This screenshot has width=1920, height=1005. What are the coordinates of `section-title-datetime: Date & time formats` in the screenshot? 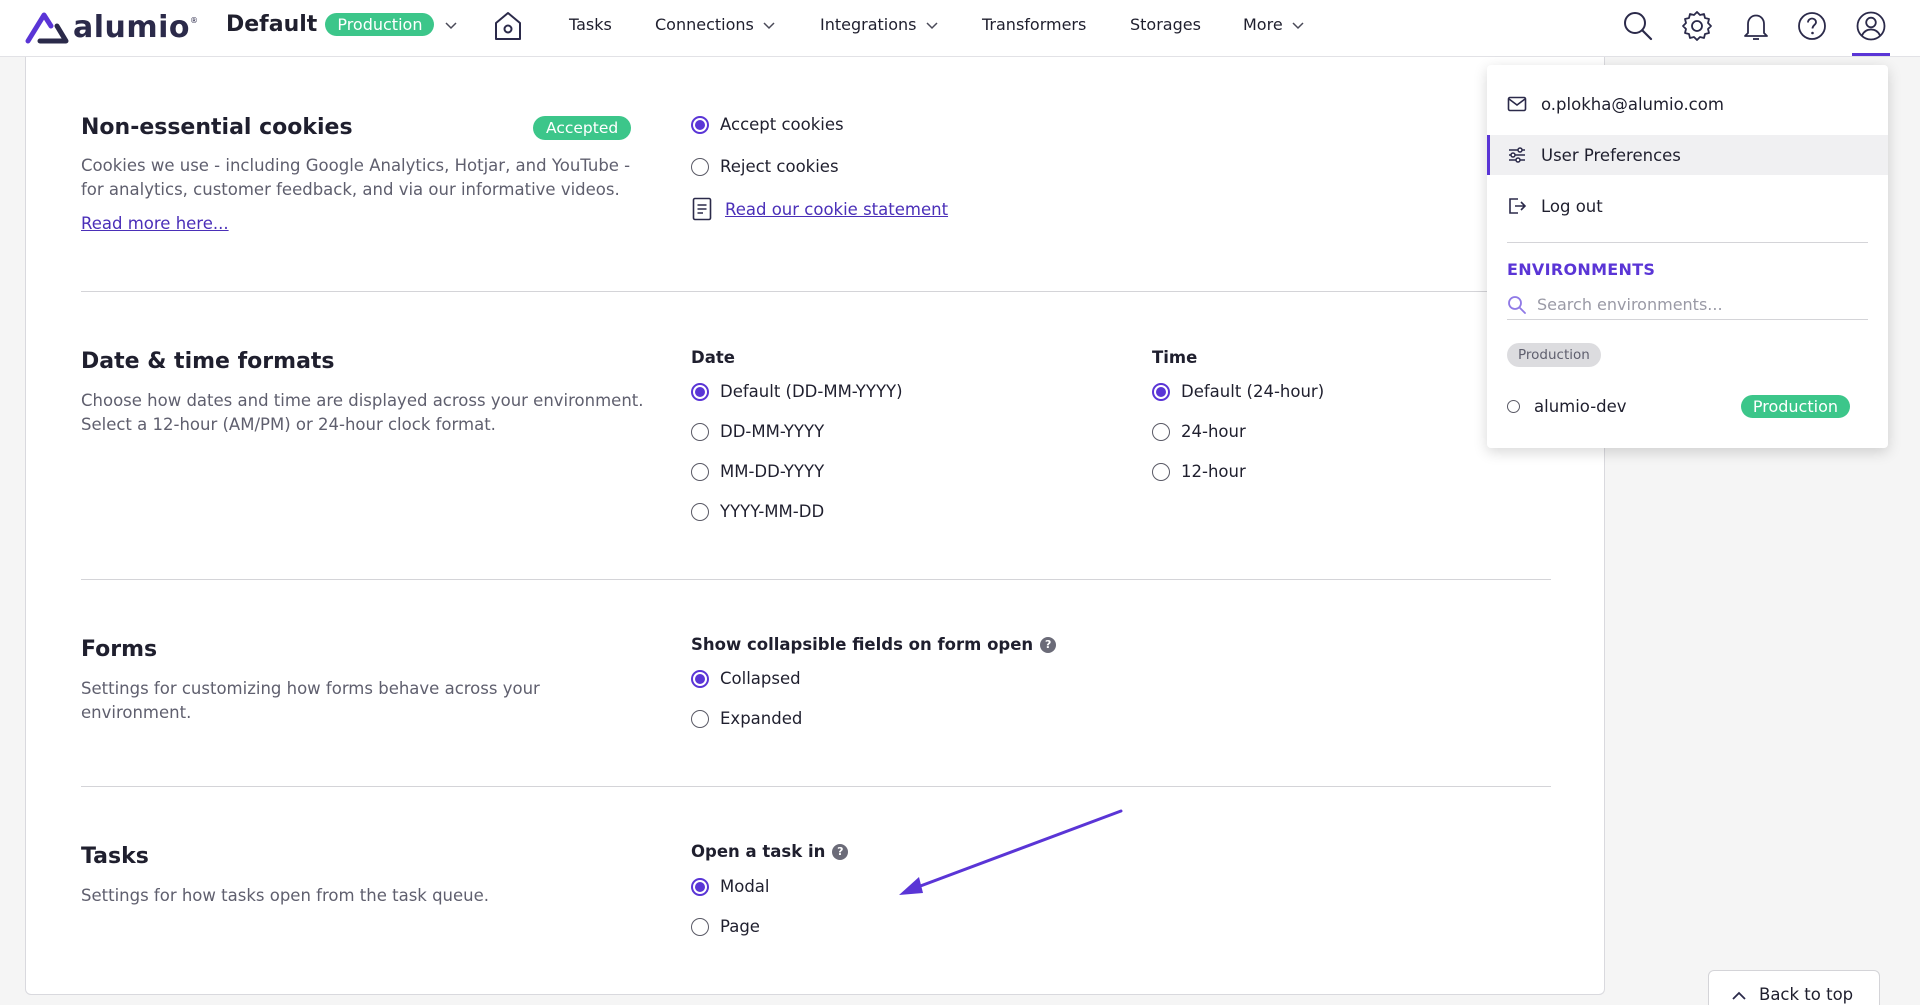 It's located at (208, 361).